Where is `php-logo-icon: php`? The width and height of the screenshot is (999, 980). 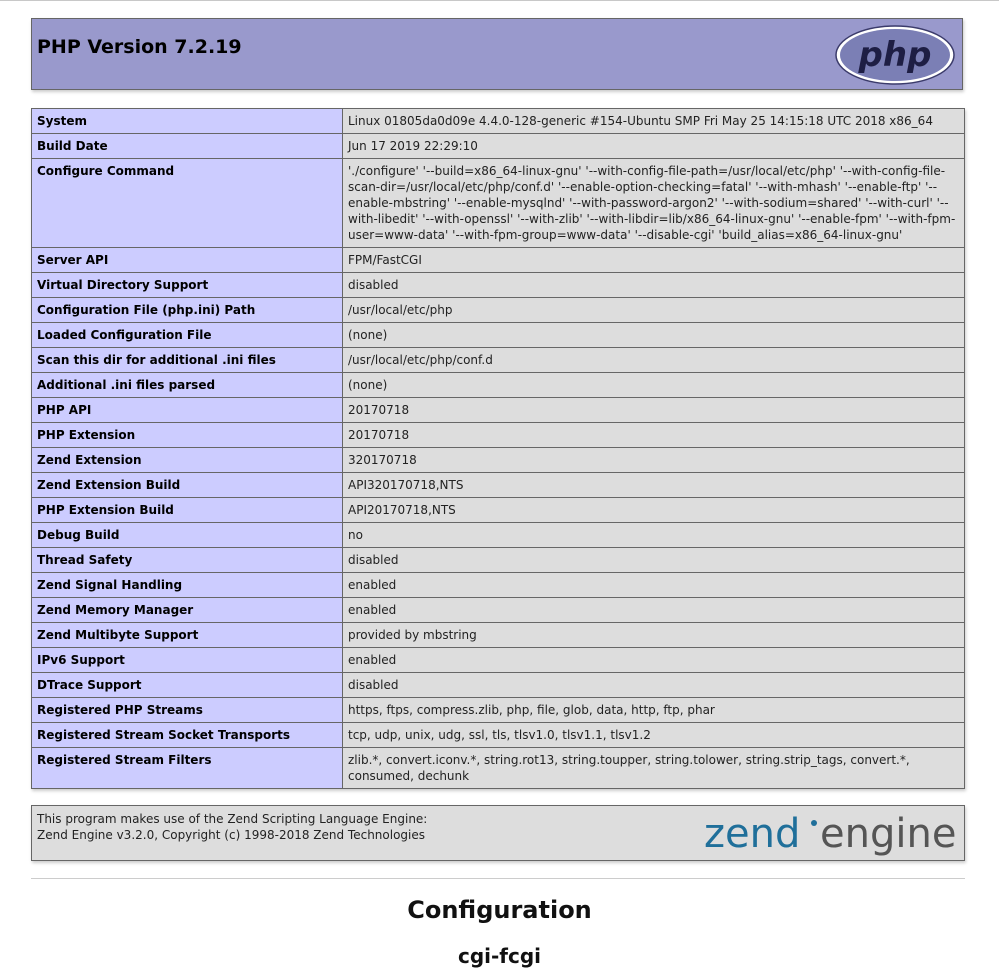
php-logo-icon: php is located at coordinates (895, 55).